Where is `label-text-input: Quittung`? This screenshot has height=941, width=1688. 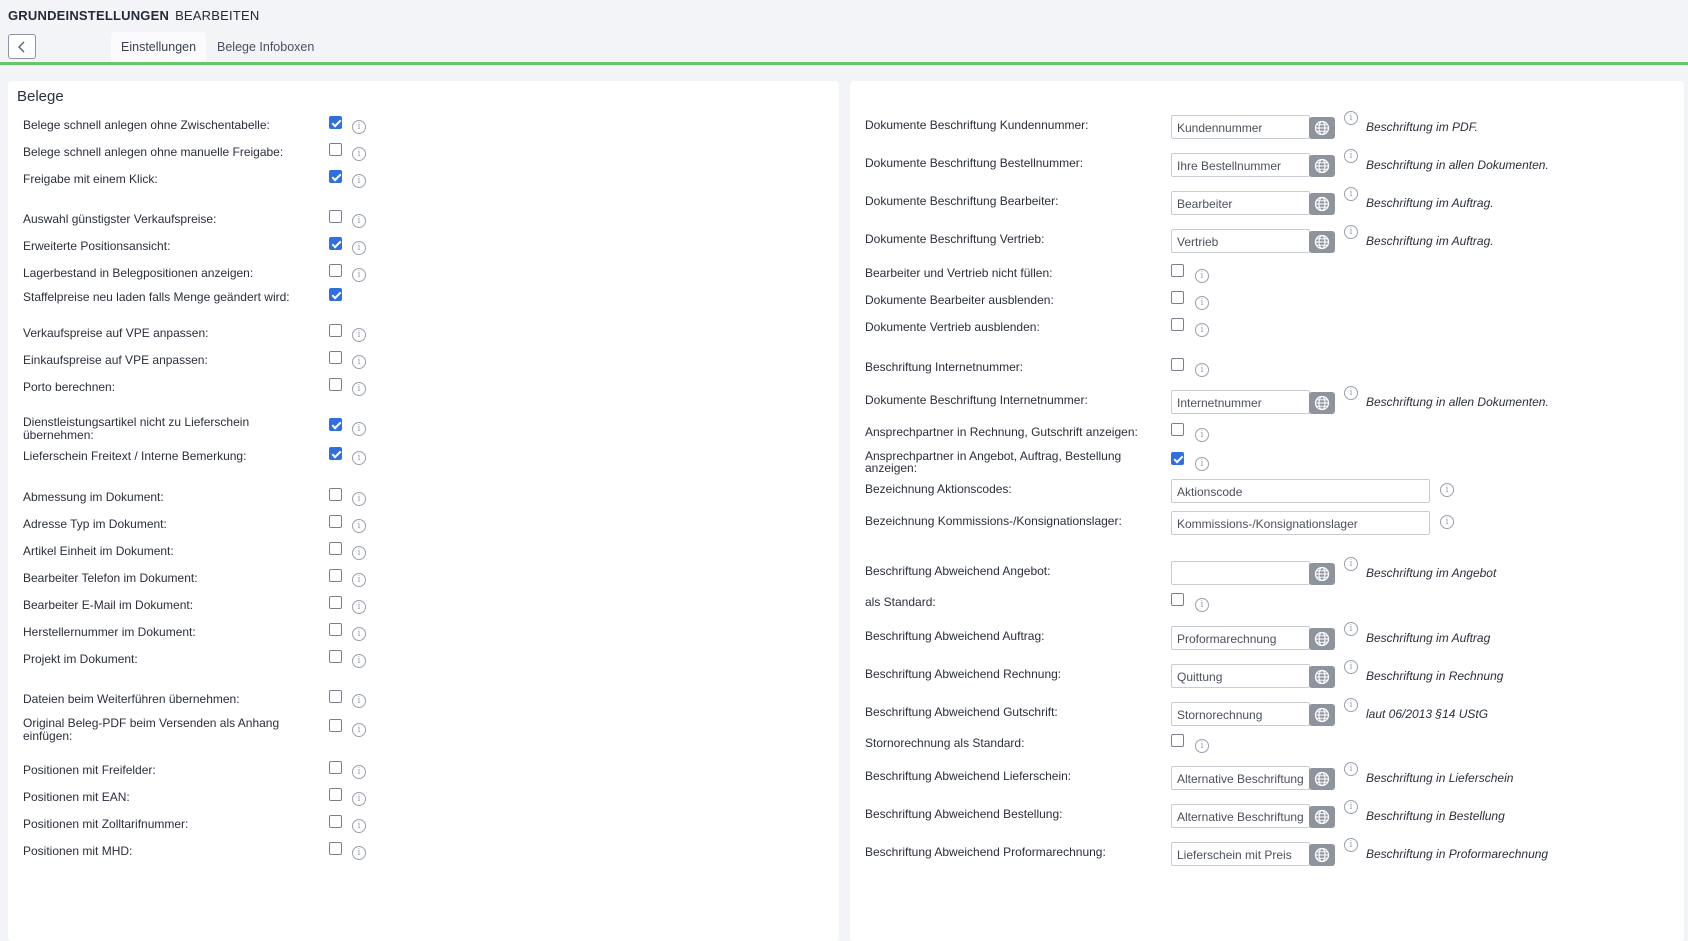 label-text-input: Quittung is located at coordinates (1240, 676).